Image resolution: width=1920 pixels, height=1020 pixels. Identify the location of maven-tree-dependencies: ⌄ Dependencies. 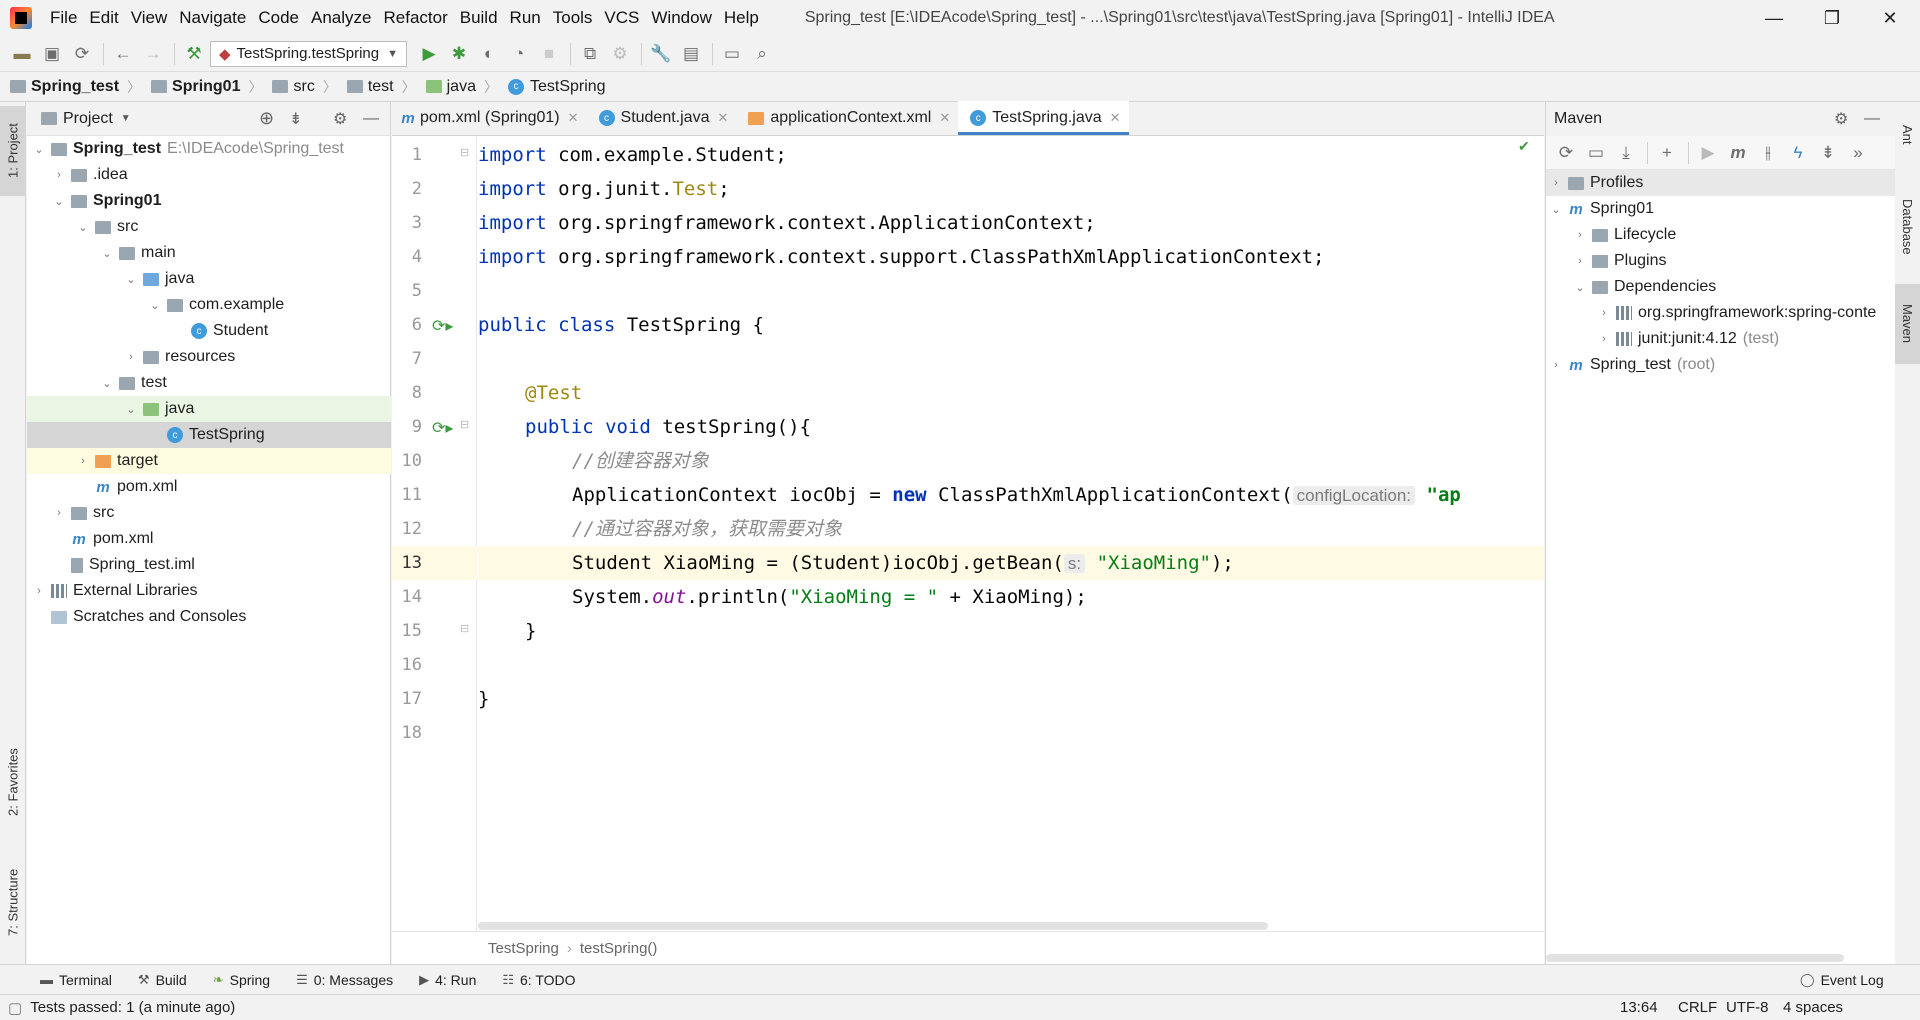
(1721, 287).